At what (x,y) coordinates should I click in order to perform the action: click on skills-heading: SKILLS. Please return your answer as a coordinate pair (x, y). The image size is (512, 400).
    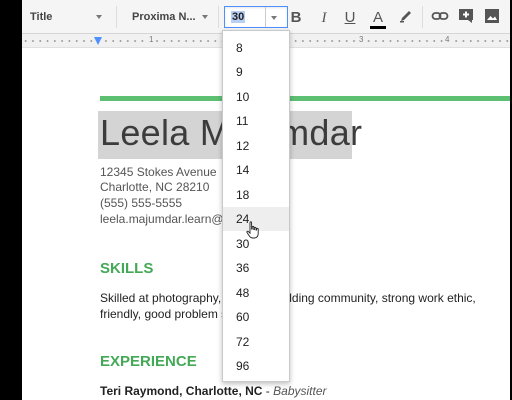
    Looking at the image, I should click on (126, 268).